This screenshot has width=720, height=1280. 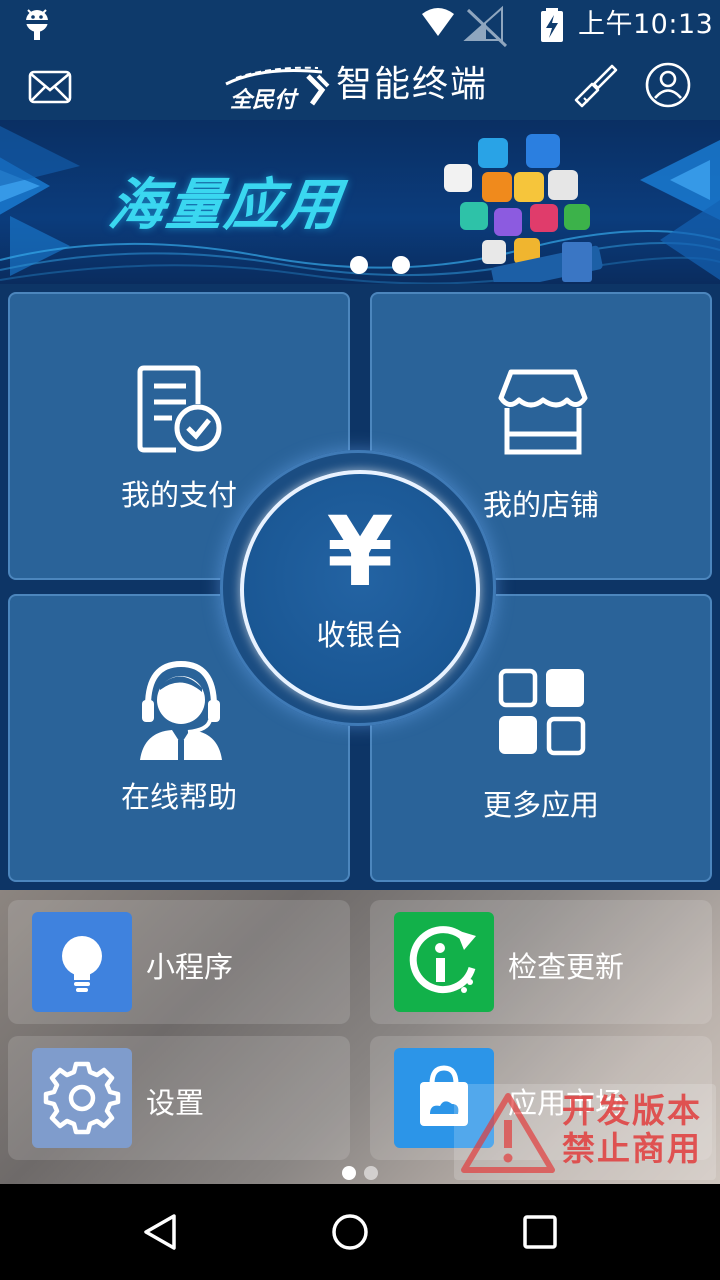 I want to click on triangle-decoration, so click(x=680, y=210).